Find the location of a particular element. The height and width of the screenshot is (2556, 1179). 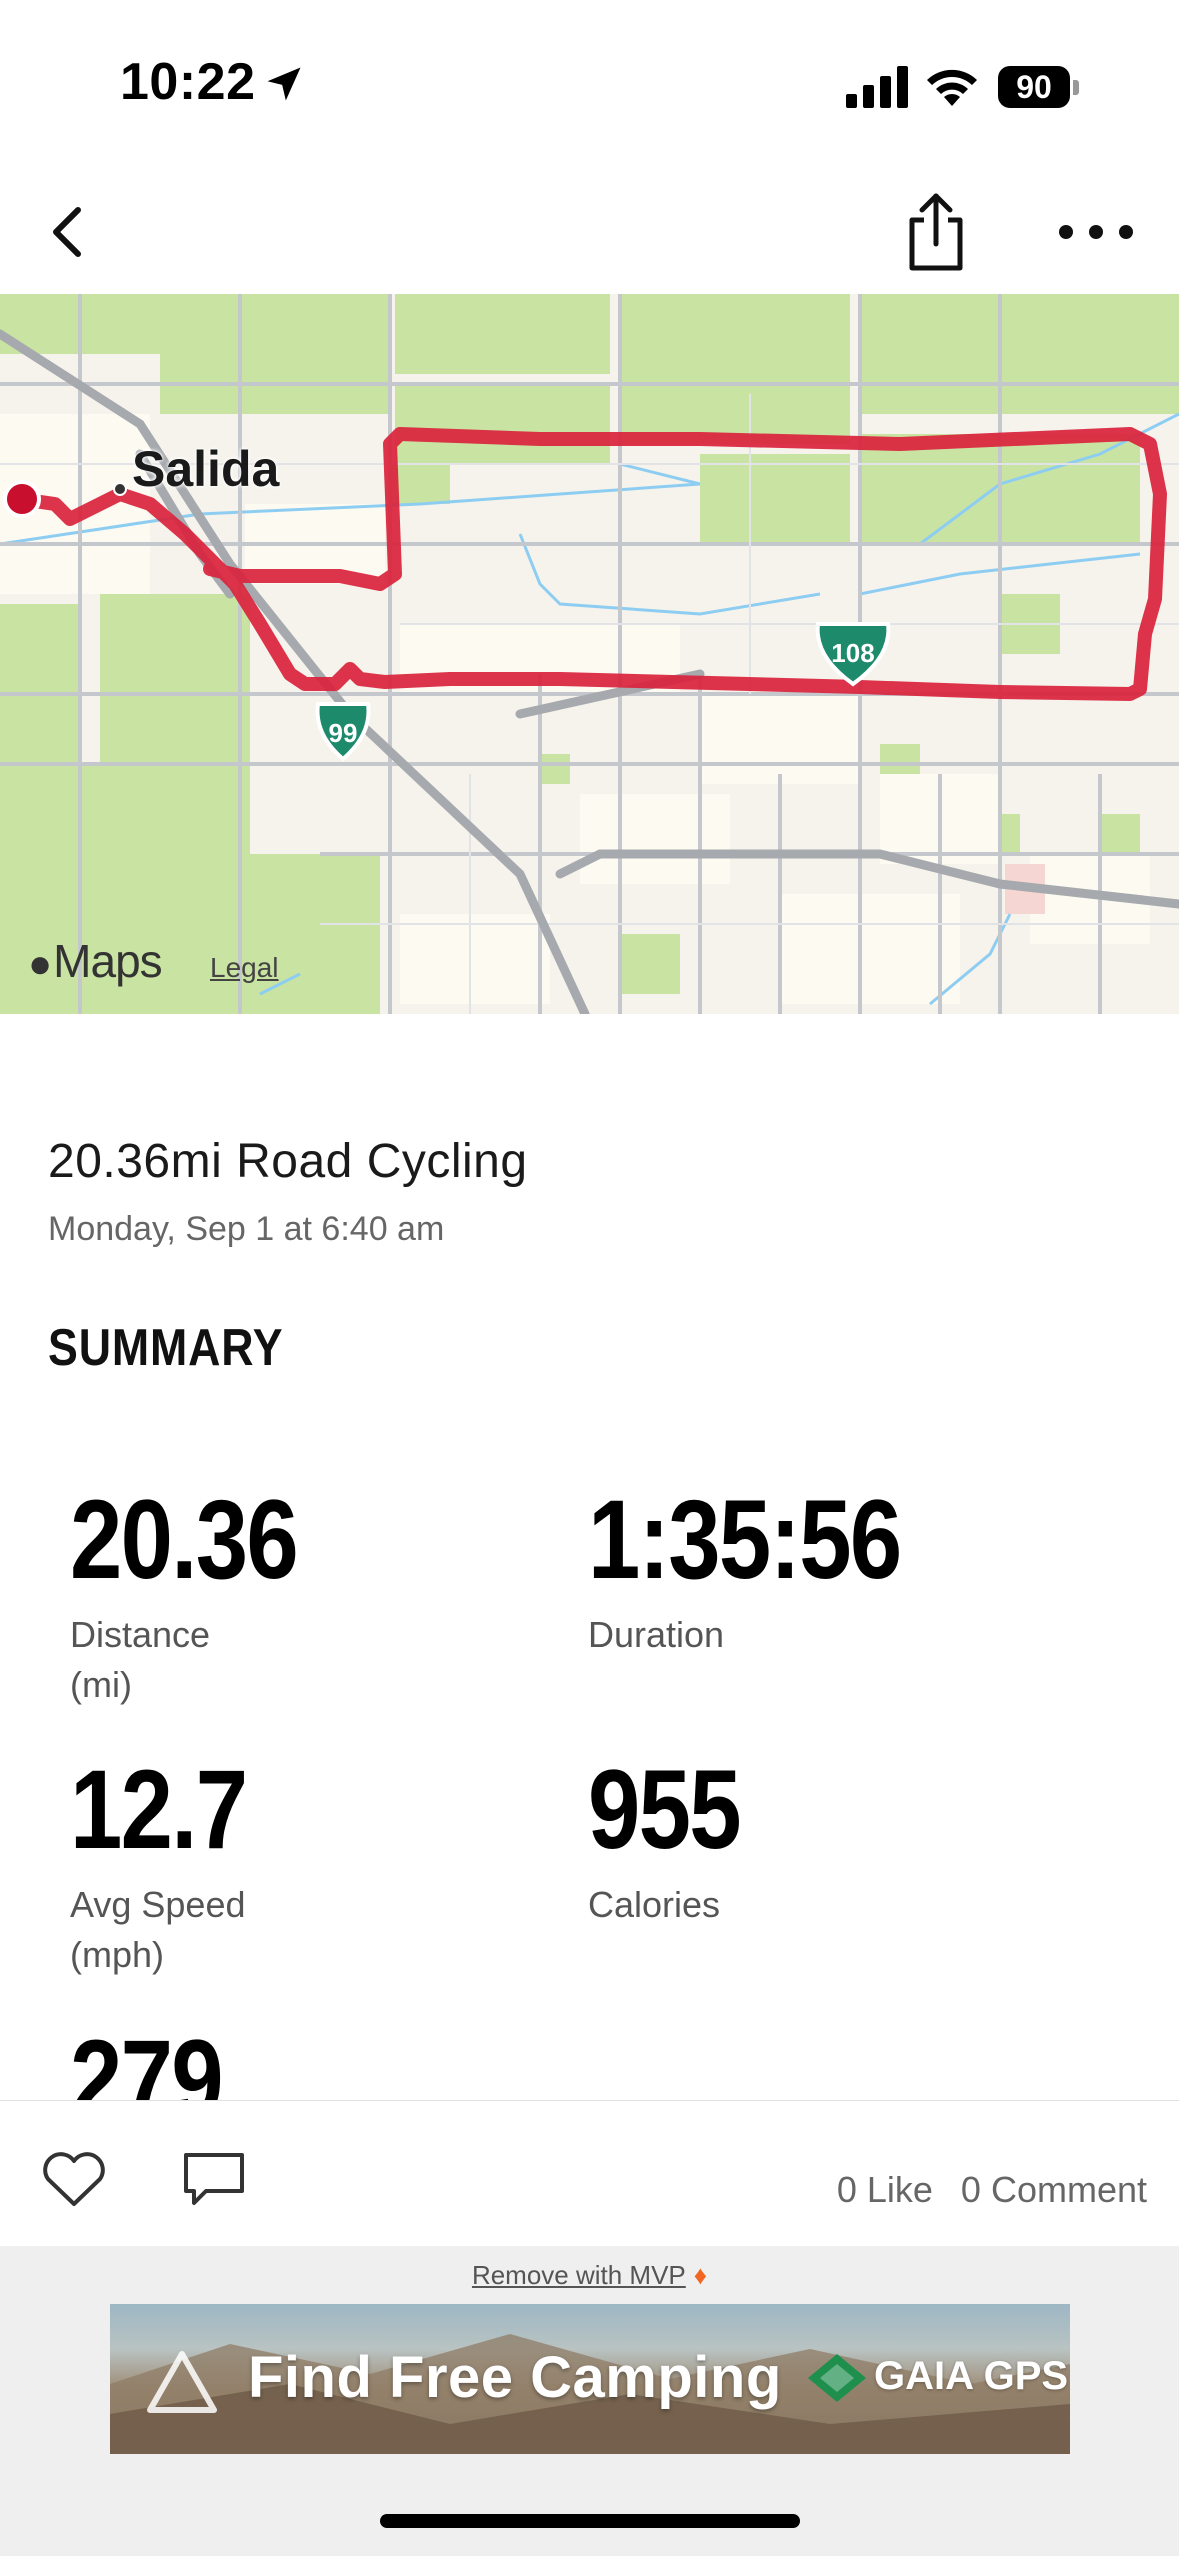

stat-value: 12.7 is located at coordinates (159, 1809).